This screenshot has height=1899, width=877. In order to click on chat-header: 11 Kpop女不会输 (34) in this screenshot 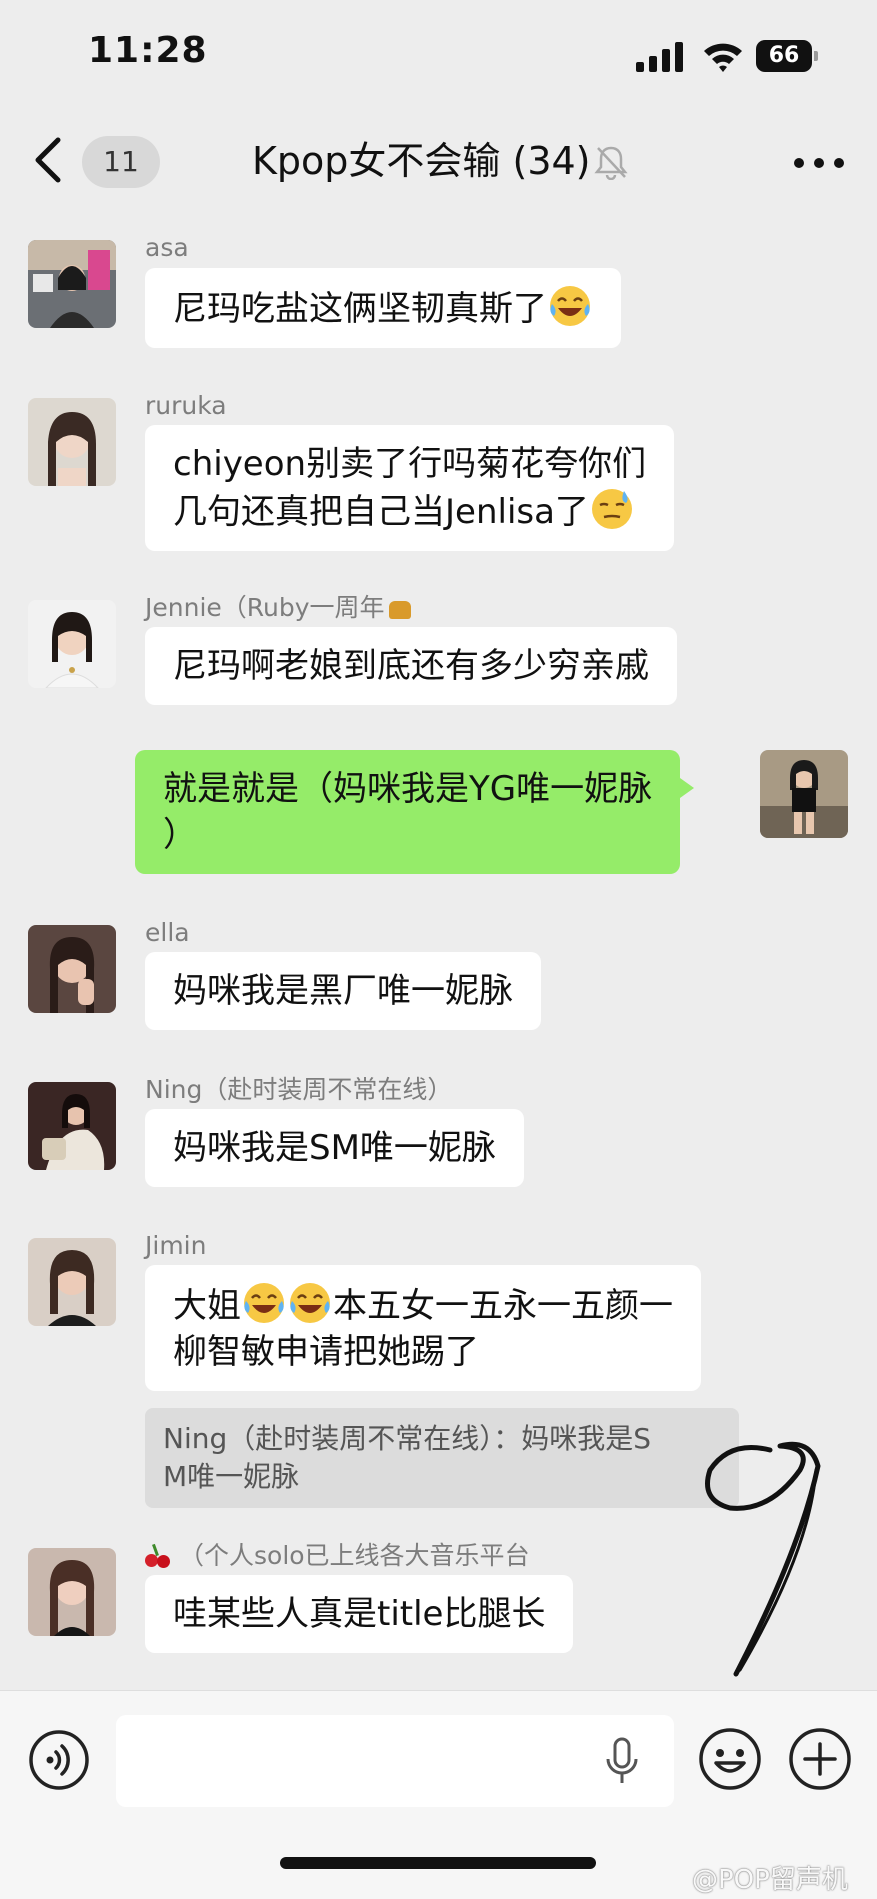, I will do `click(438, 160)`.